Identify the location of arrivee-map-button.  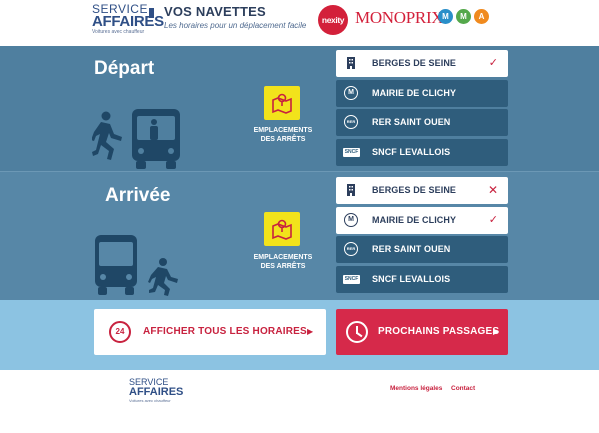
(282, 229).